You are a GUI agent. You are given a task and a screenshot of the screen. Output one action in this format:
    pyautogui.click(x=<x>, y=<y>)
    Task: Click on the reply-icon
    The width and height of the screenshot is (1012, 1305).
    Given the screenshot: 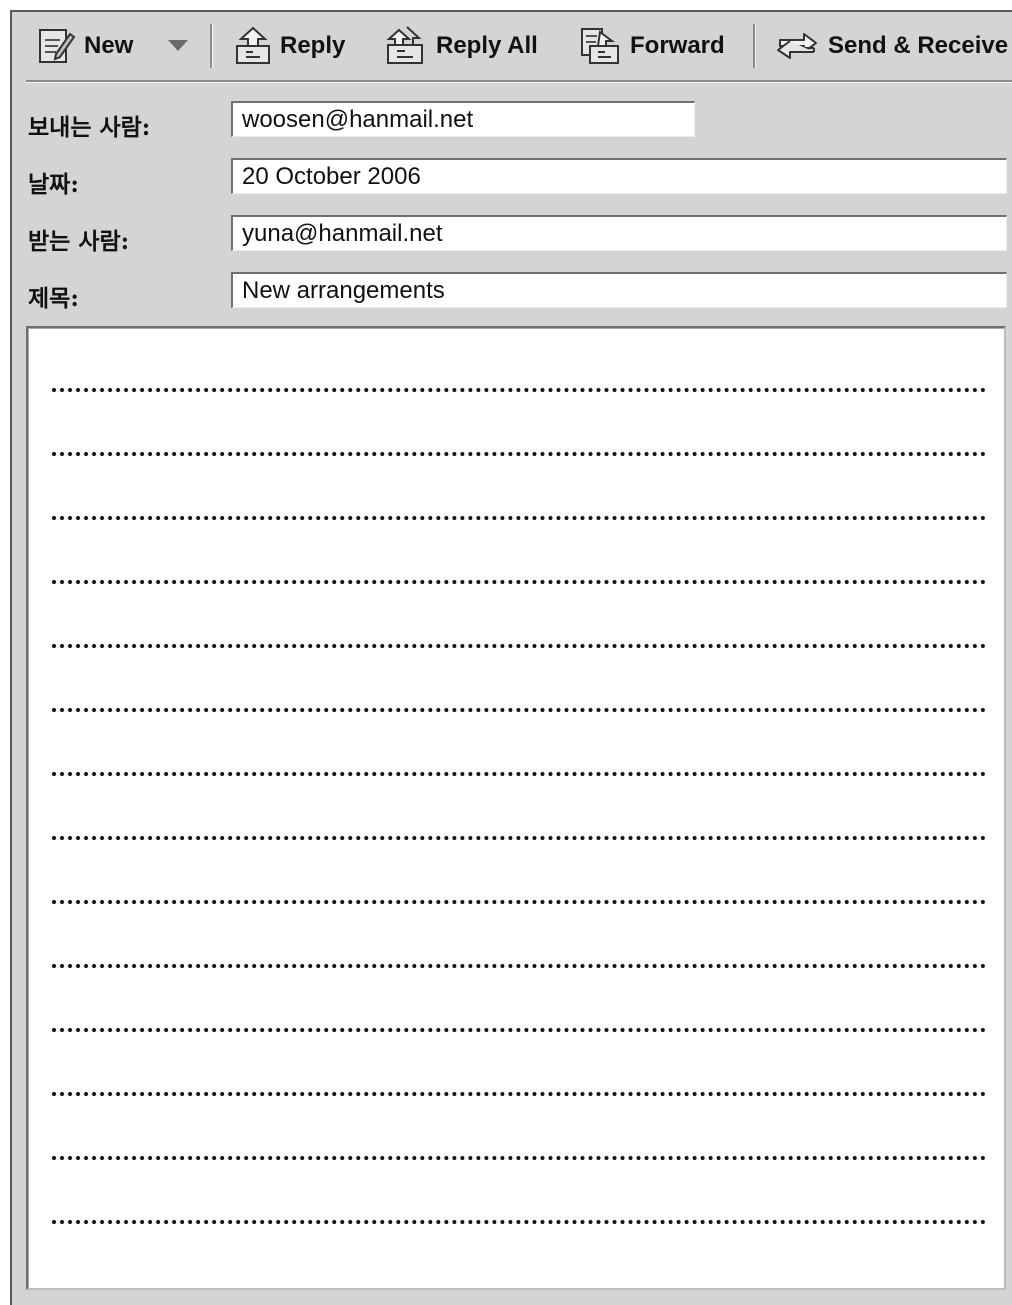 What is the action you would take?
    pyautogui.click(x=253, y=45)
    